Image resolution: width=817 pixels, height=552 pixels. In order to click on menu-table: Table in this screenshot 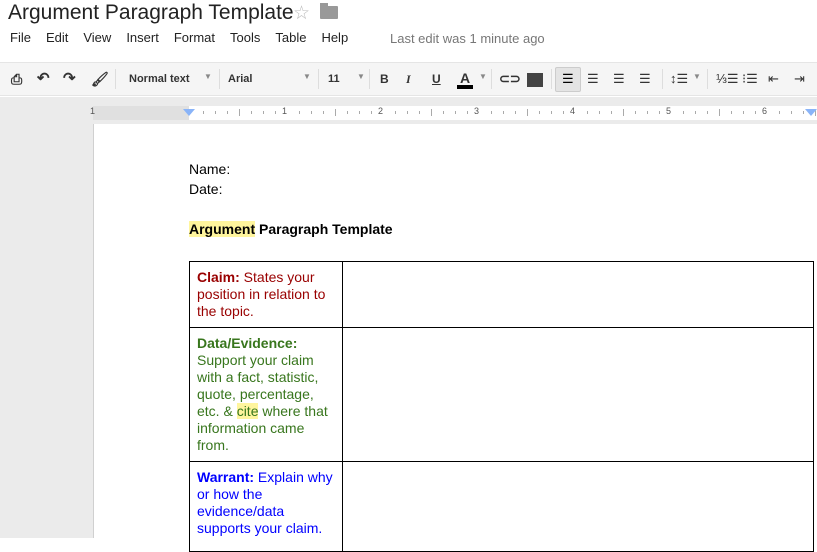, I will do `click(290, 39)`.